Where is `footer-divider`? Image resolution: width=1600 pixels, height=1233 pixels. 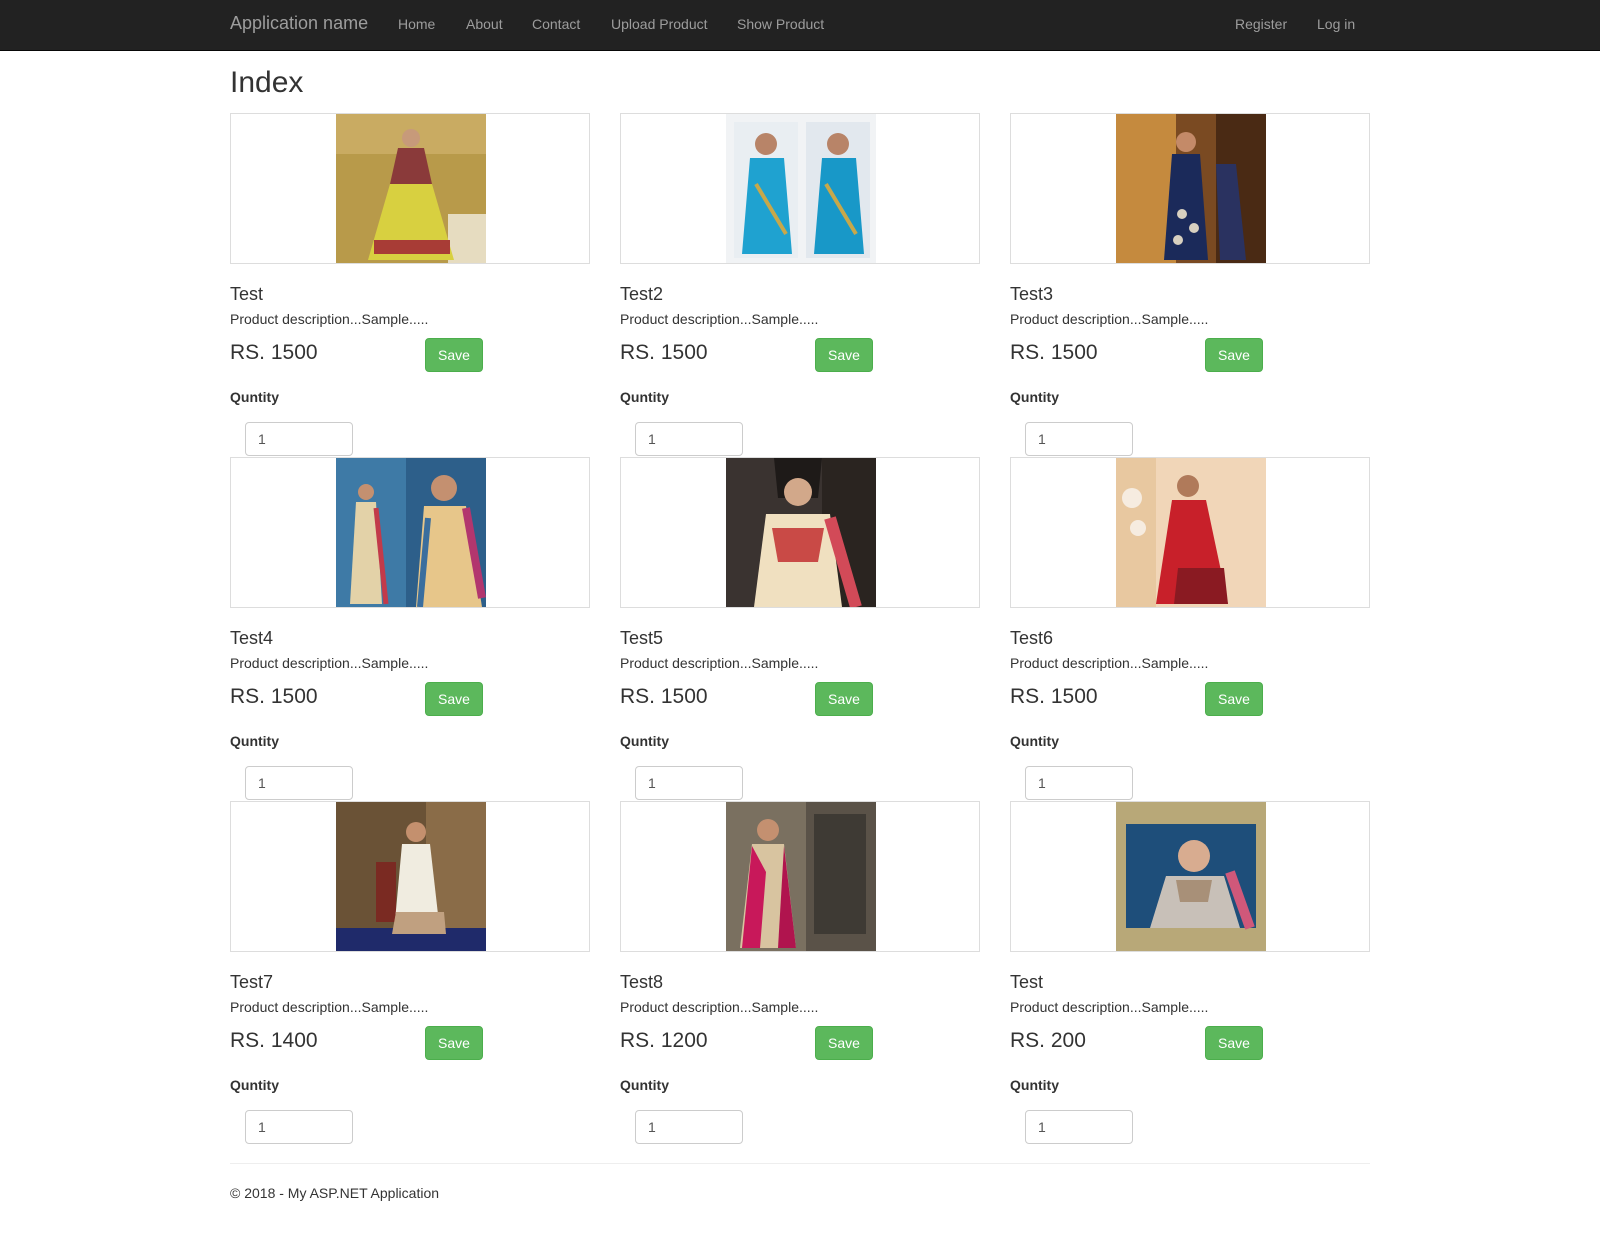
footer-divider is located at coordinates (800, 1163).